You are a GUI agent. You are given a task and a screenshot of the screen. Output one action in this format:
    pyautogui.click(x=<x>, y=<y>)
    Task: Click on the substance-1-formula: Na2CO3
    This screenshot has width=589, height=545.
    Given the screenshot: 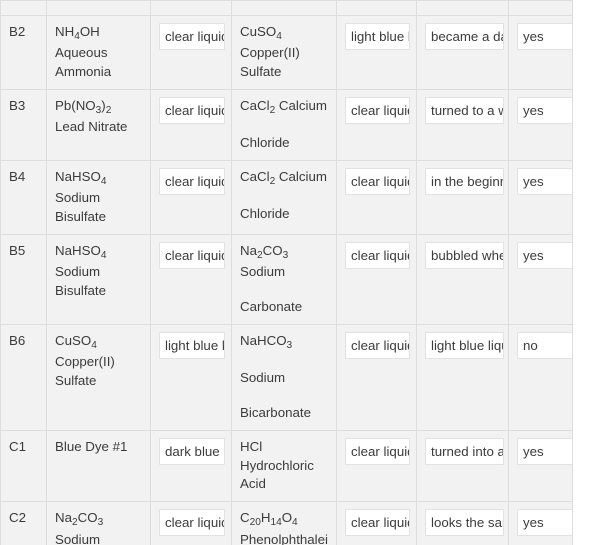 What is the action you would take?
    pyautogui.click(x=79, y=519)
    